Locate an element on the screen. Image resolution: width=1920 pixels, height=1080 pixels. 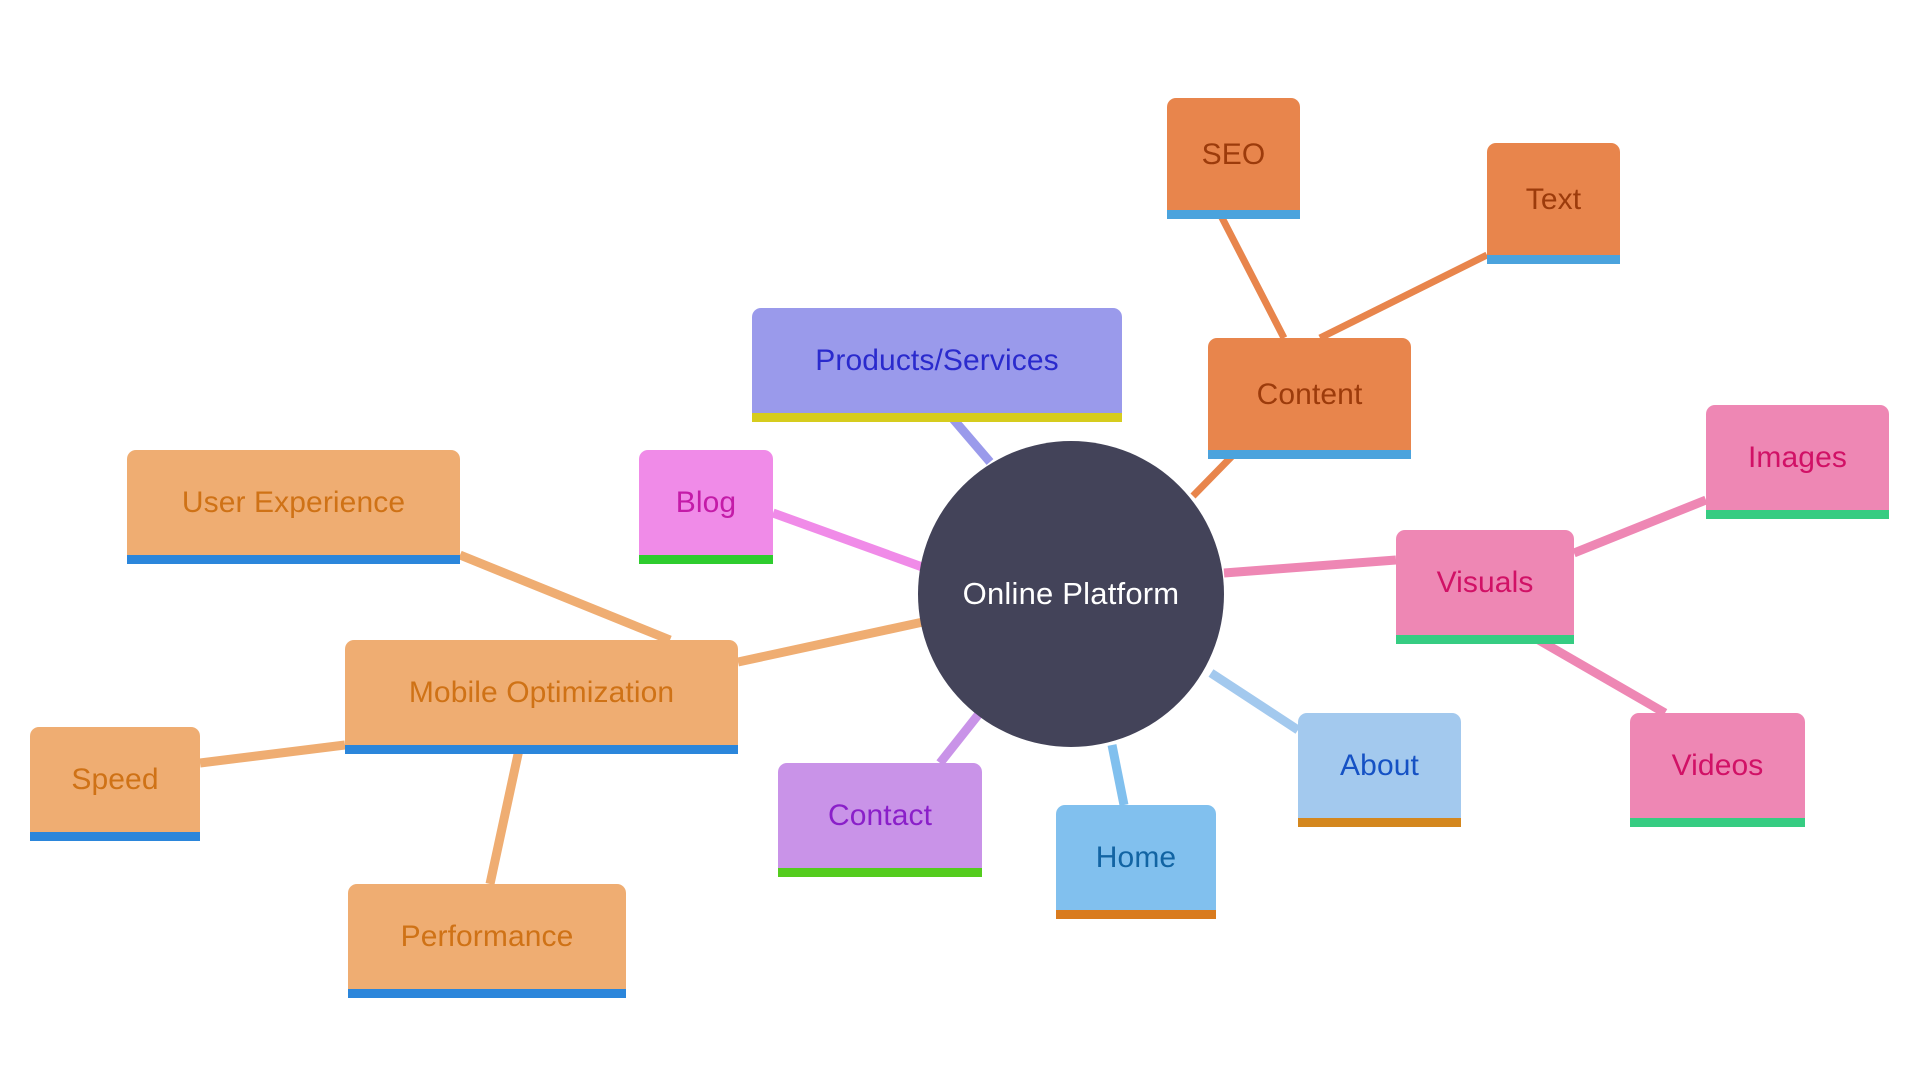
node-label-performance: Performance is located at coordinates (487, 936).